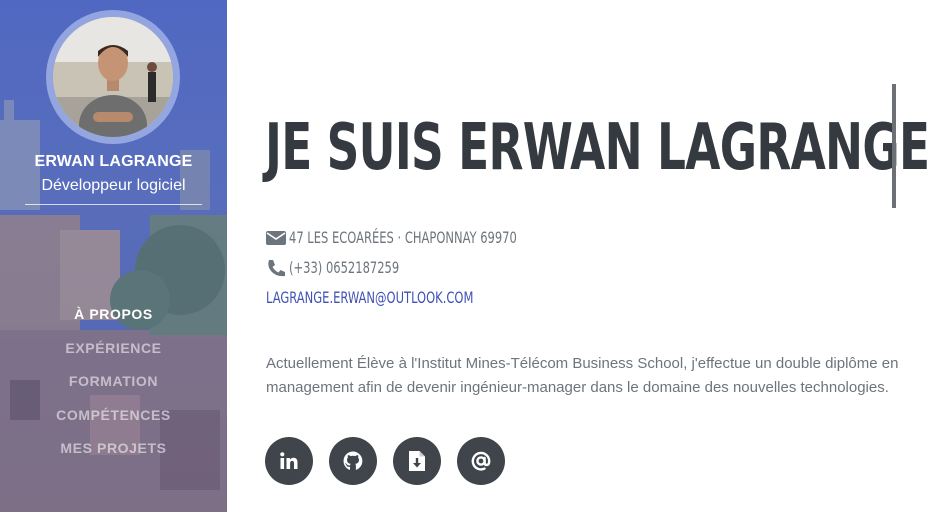 This screenshot has height=512, width=933. I want to click on social-links, so click(385, 461).